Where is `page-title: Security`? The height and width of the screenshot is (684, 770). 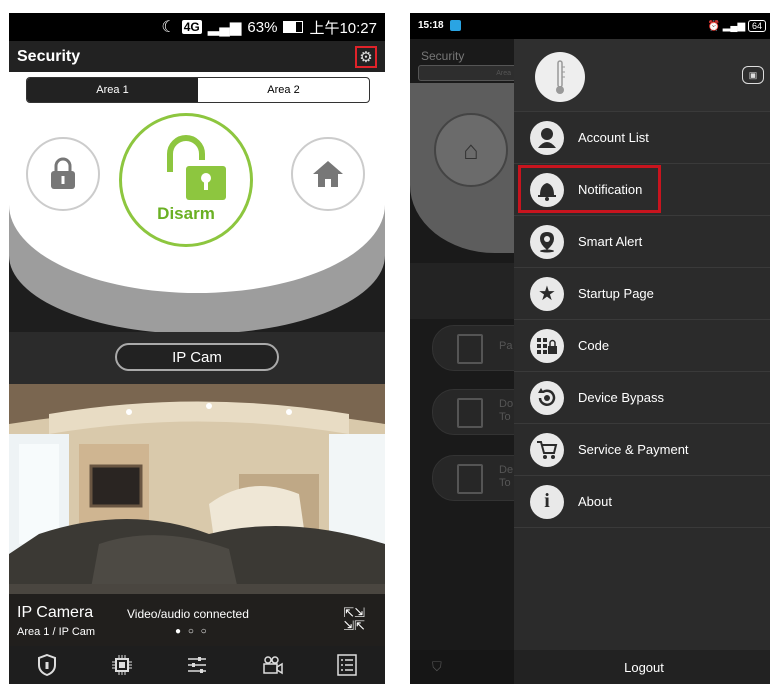
page-title: Security is located at coordinates (49, 56).